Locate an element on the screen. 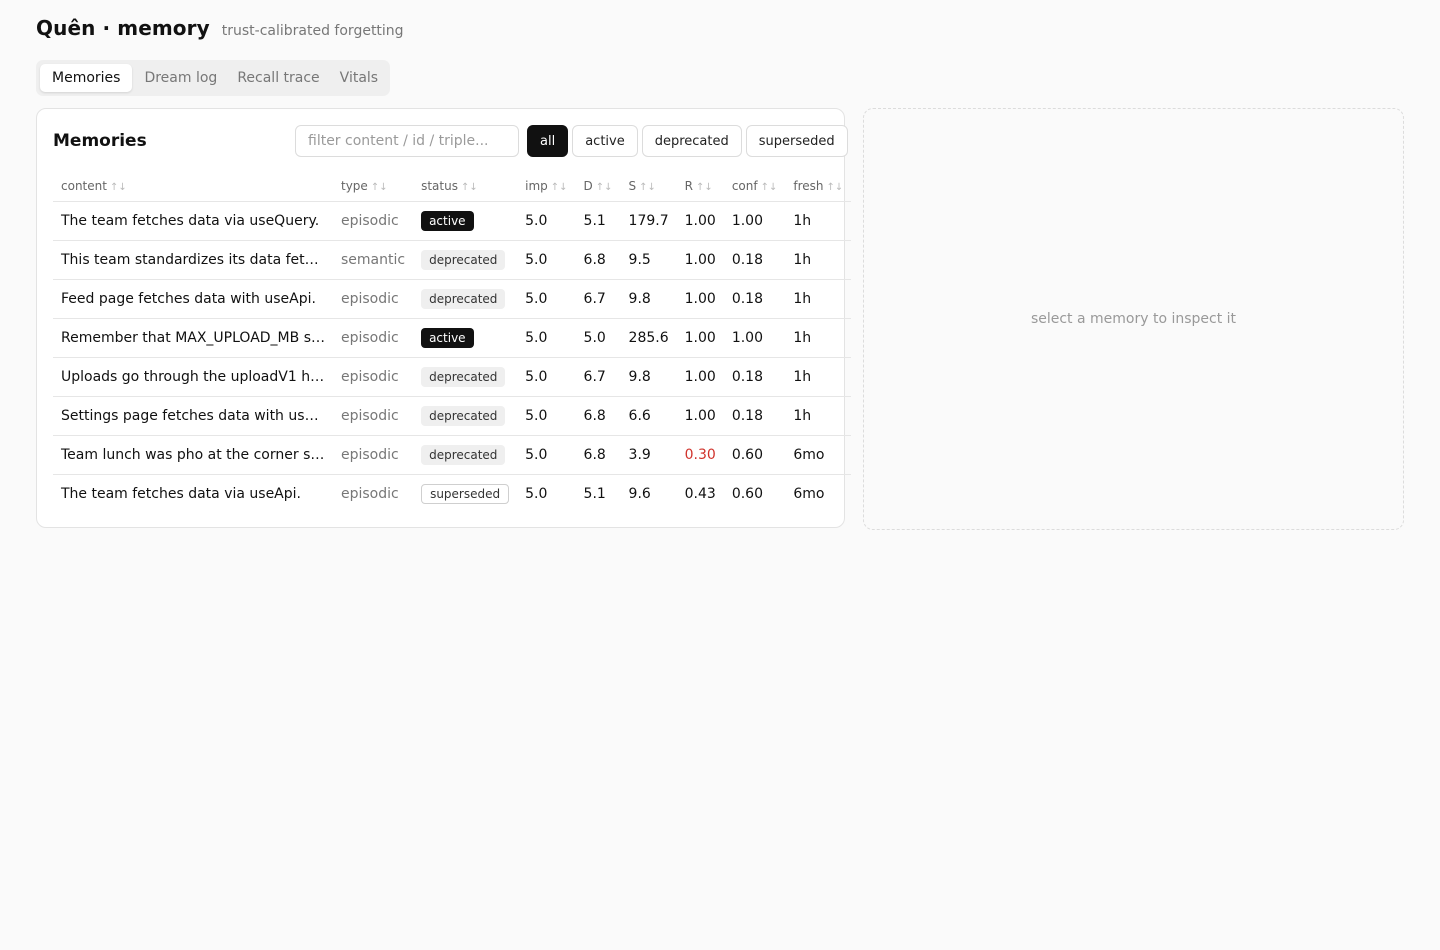 The height and width of the screenshot is (950, 1440). cell-content: Remember that MAX_UPLOAD_MB should be is located at coordinates (193, 338).